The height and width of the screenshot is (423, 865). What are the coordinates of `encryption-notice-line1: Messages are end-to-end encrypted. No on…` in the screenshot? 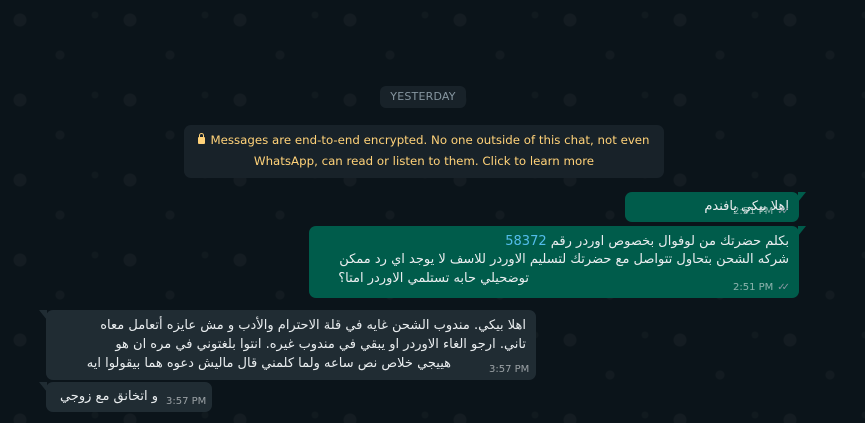 It's located at (430, 140).